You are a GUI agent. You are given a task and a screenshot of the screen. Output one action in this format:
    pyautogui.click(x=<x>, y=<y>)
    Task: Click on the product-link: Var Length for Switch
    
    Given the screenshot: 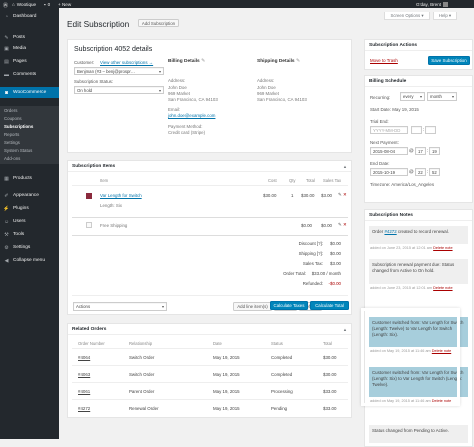 What is the action you would take?
    pyautogui.click(x=121, y=195)
    